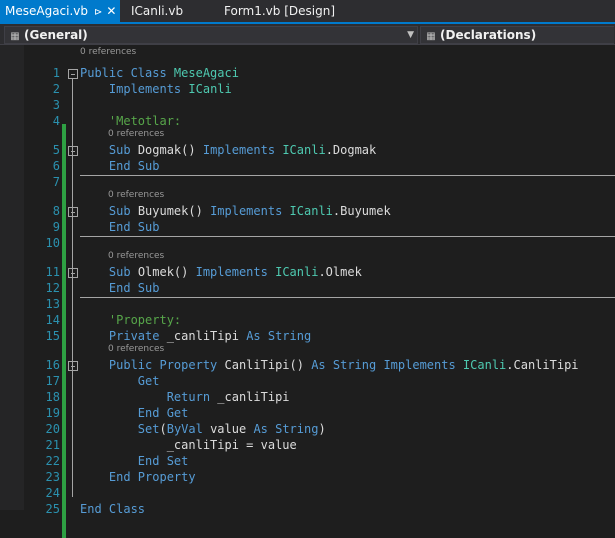  I want to click on code-line: 18 Return _canliTipi, so click(307, 398).